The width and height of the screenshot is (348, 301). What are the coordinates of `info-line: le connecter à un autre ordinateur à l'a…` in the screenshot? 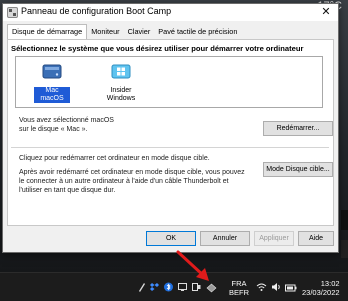 It's located at (124, 181).